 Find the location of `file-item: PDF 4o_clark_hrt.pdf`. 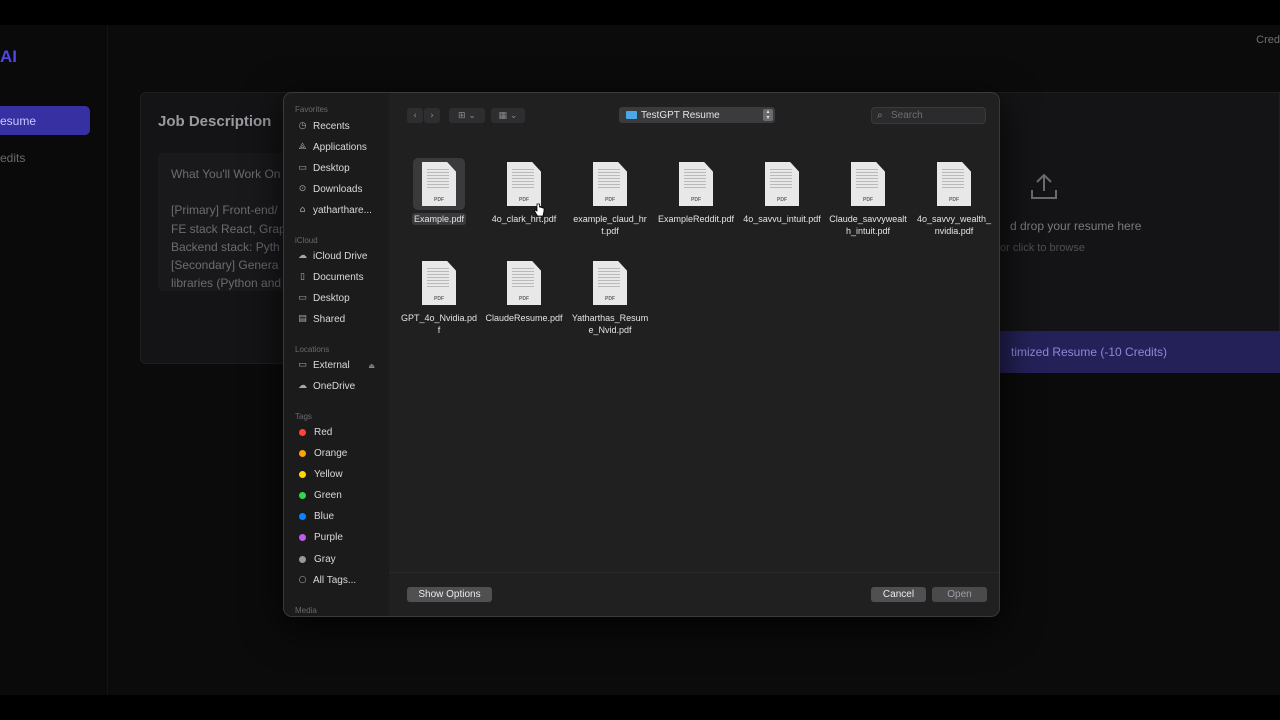

file-item: PDF 4o_clark_hrt.pdf is located at coordinates (524, 191).